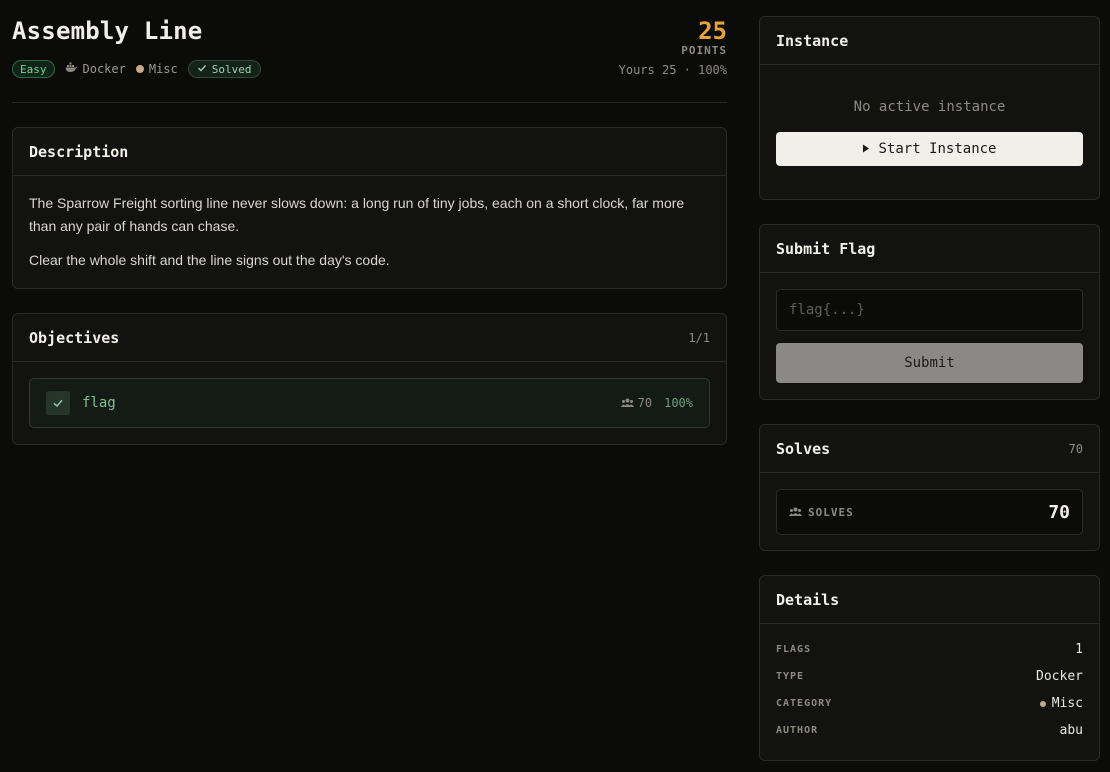 The width and height of the screenshot is (1110, 772). What do you see at coordinates (678, 403) in the screenshot?
I see `objective-percent: 100%` at bounding box center [678, 403].